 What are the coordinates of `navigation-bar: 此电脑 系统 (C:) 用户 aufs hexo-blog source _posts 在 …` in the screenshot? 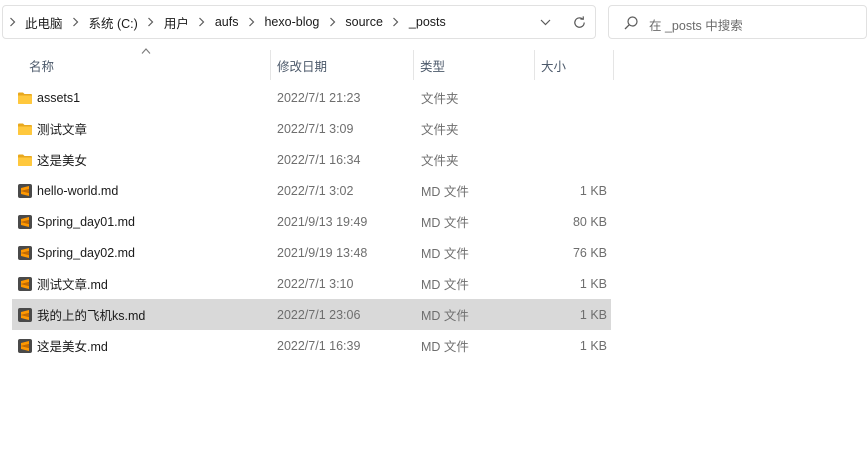 It's located at (433, 22).